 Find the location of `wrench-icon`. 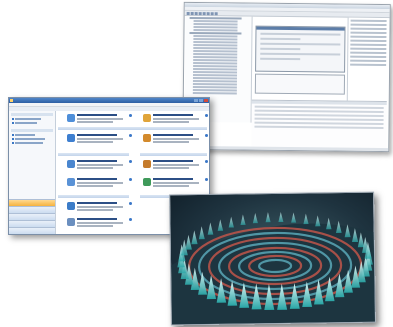

wrench-icon is located at coordinates (71, 118).